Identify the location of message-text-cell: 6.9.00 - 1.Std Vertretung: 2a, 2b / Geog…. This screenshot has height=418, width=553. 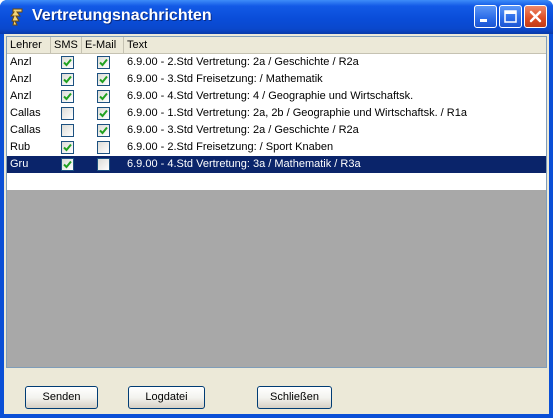
(297, 113).